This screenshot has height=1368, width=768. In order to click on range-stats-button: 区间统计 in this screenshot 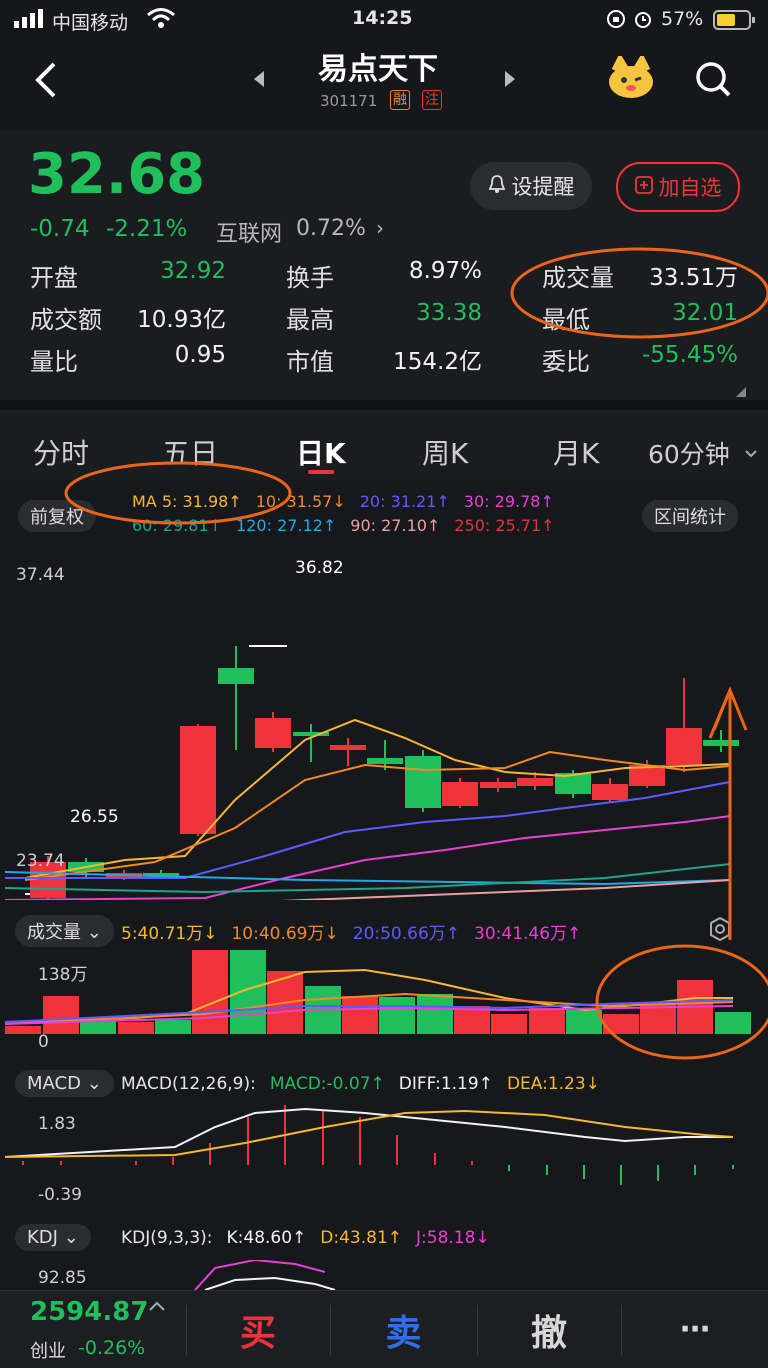, I will do `click(690, 516)`.